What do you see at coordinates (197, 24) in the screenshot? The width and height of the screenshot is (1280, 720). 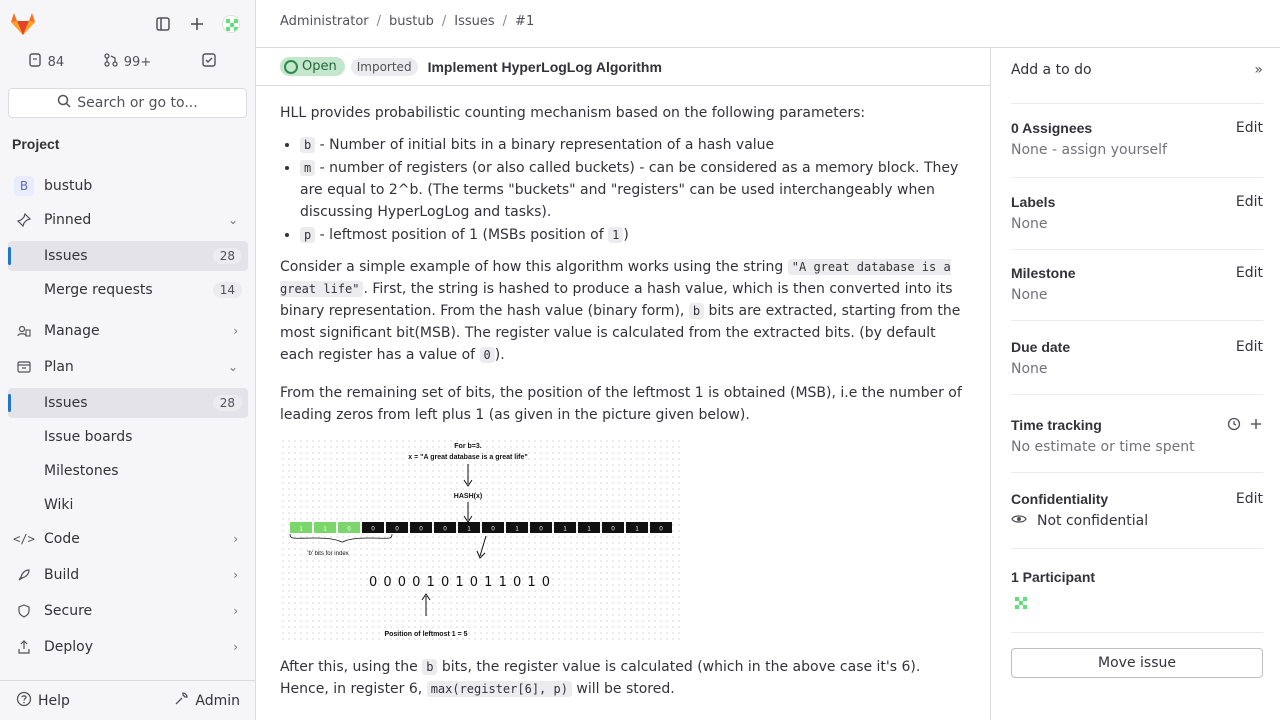 I see `create-new-icon` at bounding box center [197, 24].